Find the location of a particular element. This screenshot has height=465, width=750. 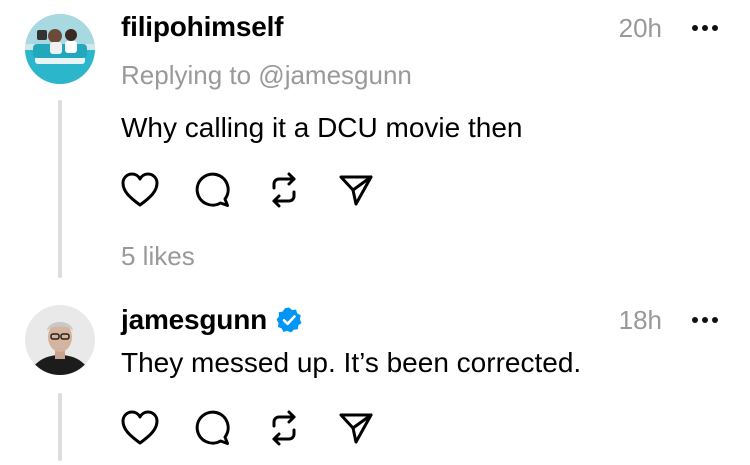

username: jamesgunn is located at coordinates (212, 320).